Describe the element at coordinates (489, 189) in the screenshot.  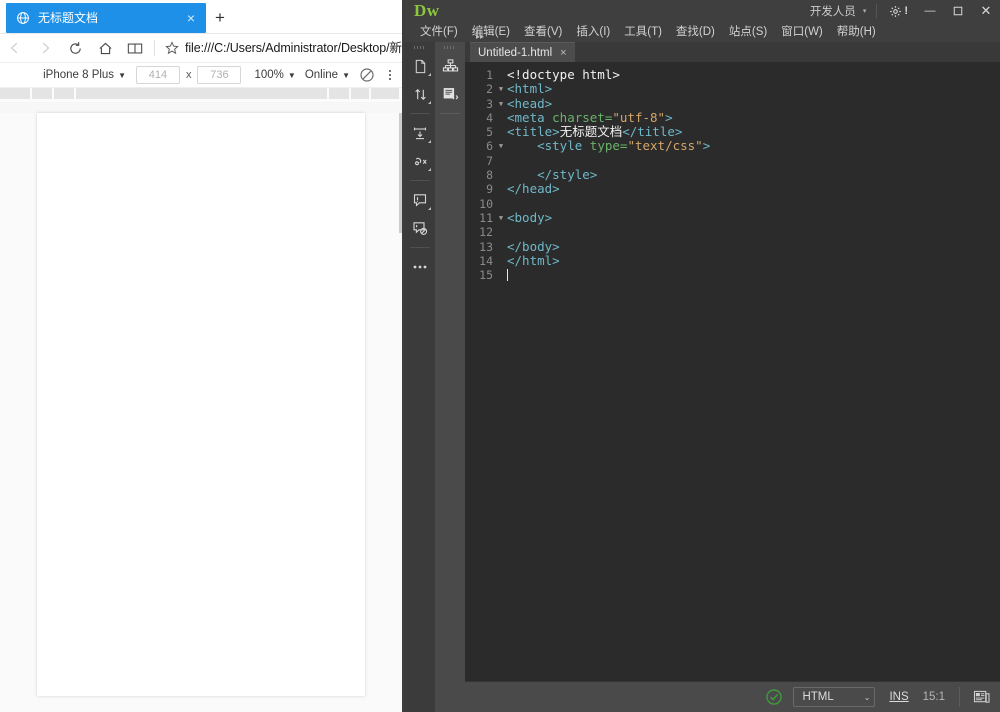
I see `line-number: 9` at that location.